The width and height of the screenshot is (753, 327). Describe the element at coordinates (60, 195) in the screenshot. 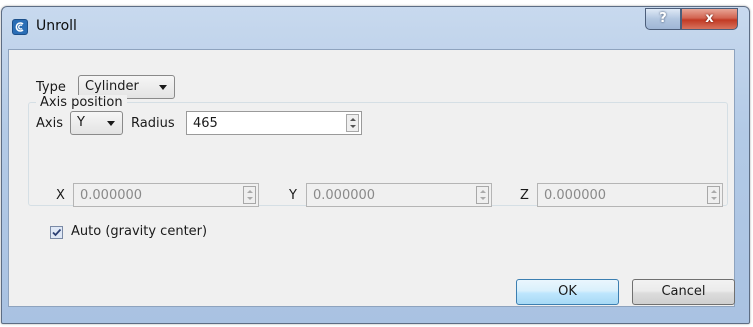

I see `x-label: X` at that location.